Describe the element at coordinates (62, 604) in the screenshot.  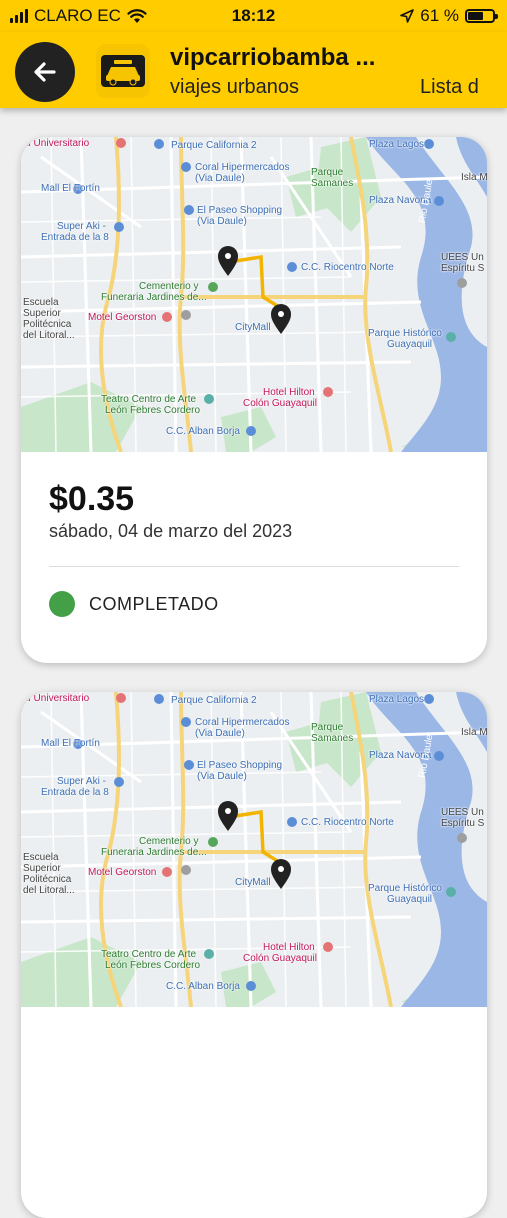
I see `status-dot-icon` at that location.